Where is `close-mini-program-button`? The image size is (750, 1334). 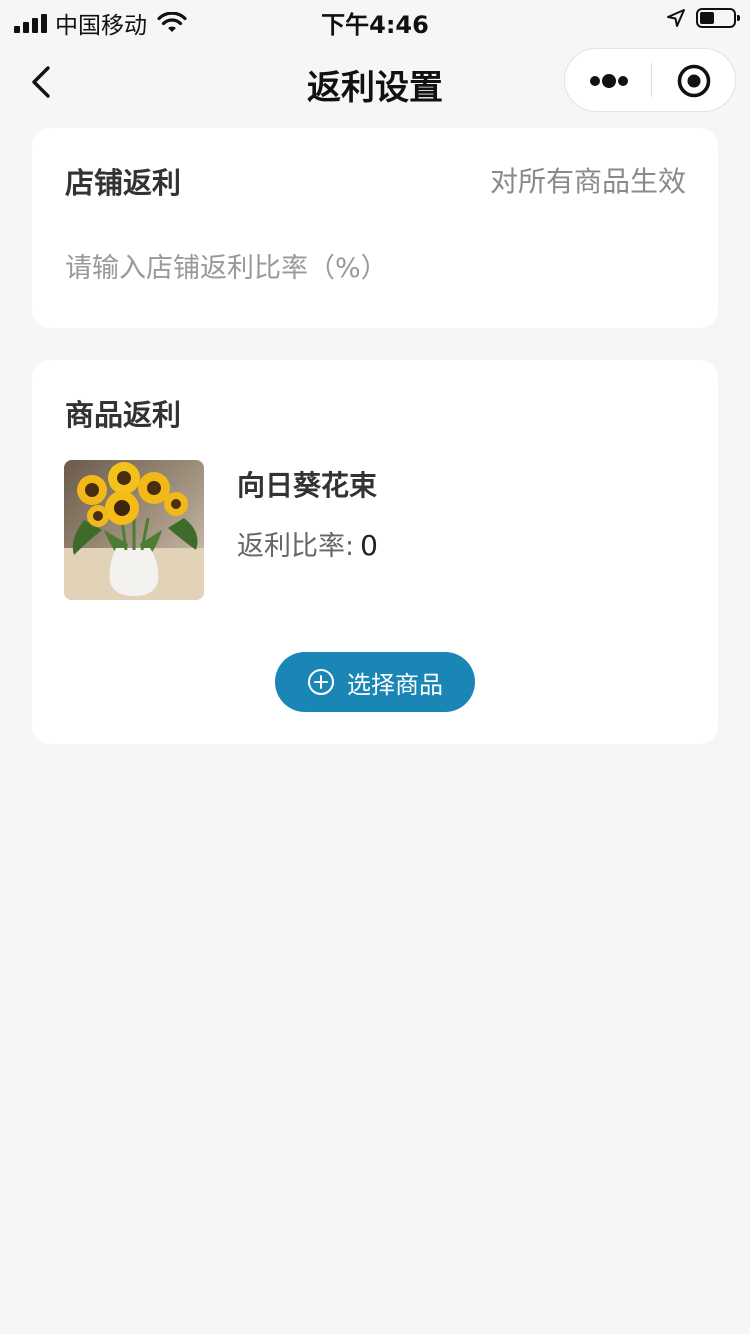
close-mini-program-button is located at coordinates (694, 80).